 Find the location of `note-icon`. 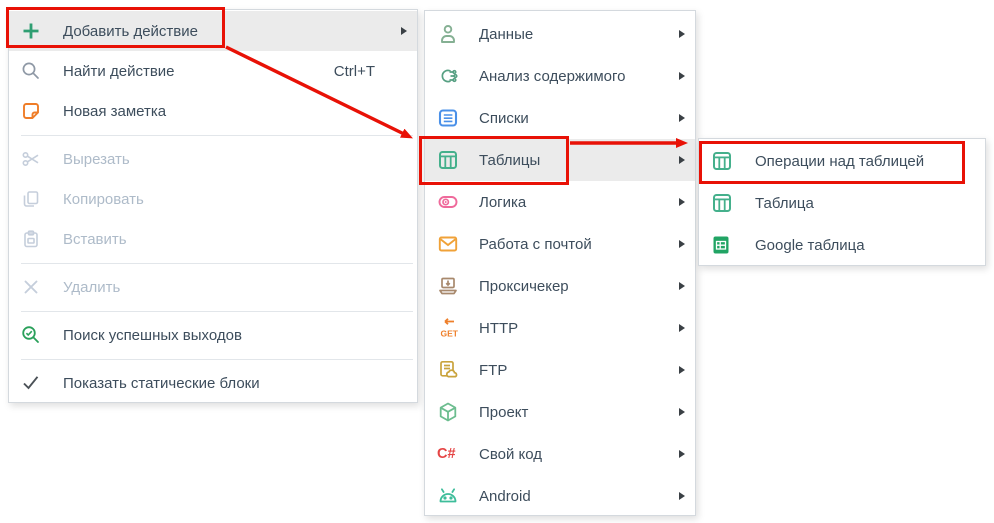

note-icon is located at coordinates (34, 111).